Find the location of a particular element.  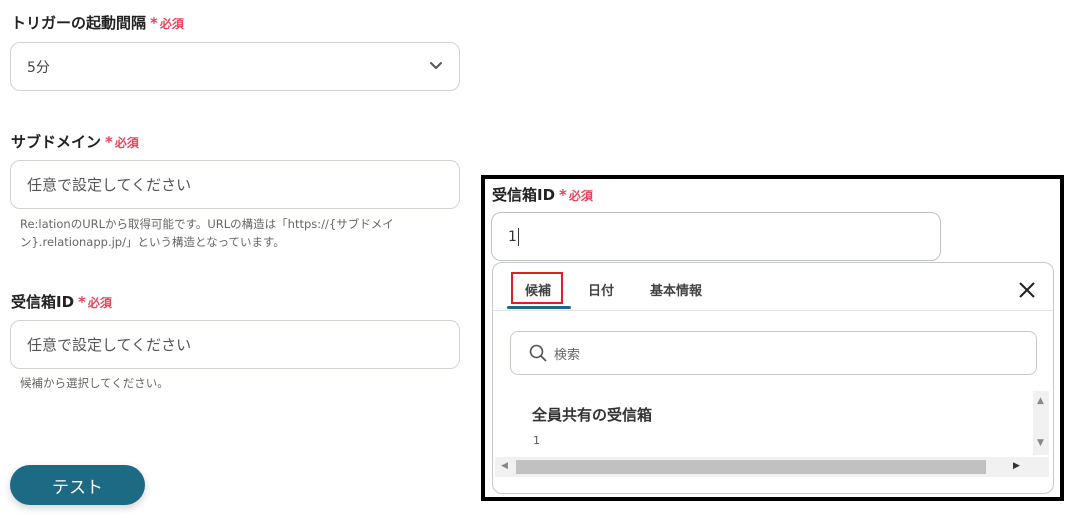

scroll-down-arrow: ▼ is located at coordinates (1040, 443).